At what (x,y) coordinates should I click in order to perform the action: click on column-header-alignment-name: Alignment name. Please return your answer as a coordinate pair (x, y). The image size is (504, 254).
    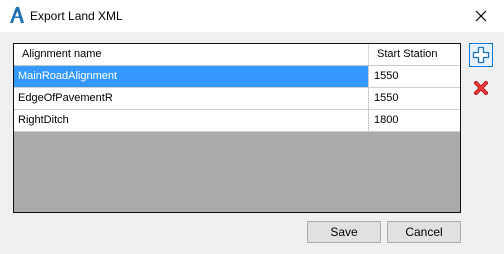
    Looking at the image, I should click on (191, 54).